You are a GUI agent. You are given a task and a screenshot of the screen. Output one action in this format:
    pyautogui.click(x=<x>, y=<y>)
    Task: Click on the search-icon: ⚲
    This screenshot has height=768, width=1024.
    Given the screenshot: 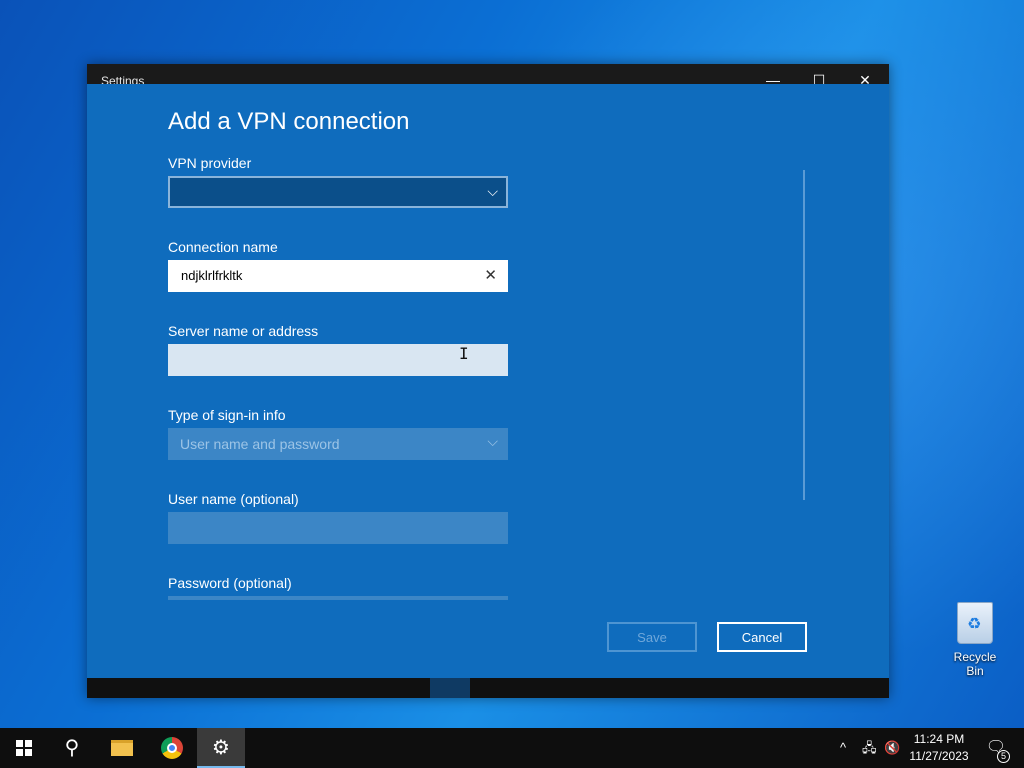 What is the action you would take?
    pyautogui.click(x=72, y=748)
    